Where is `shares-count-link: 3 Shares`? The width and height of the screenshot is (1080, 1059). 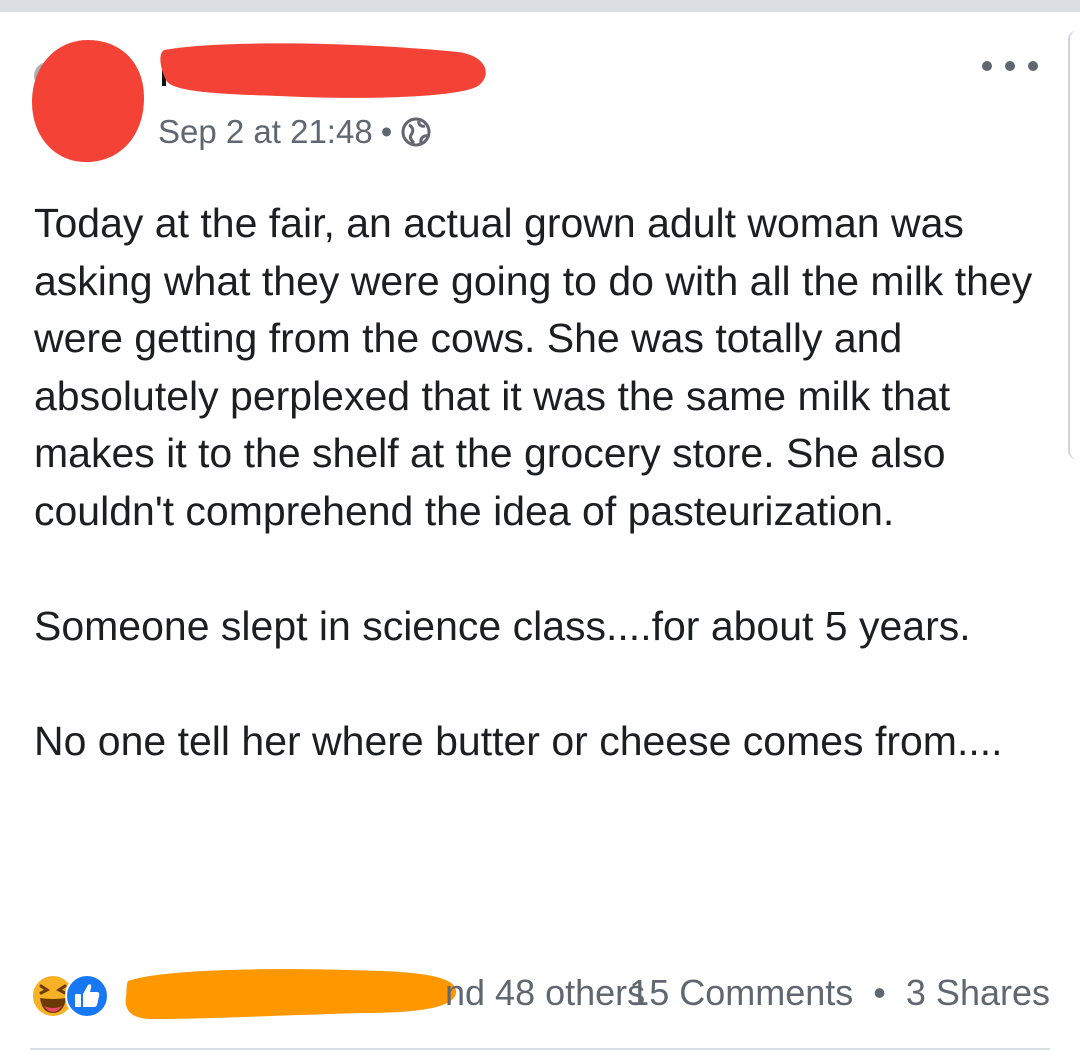 shares-count-link: 3 Shares is located at coordinates (978, 992).